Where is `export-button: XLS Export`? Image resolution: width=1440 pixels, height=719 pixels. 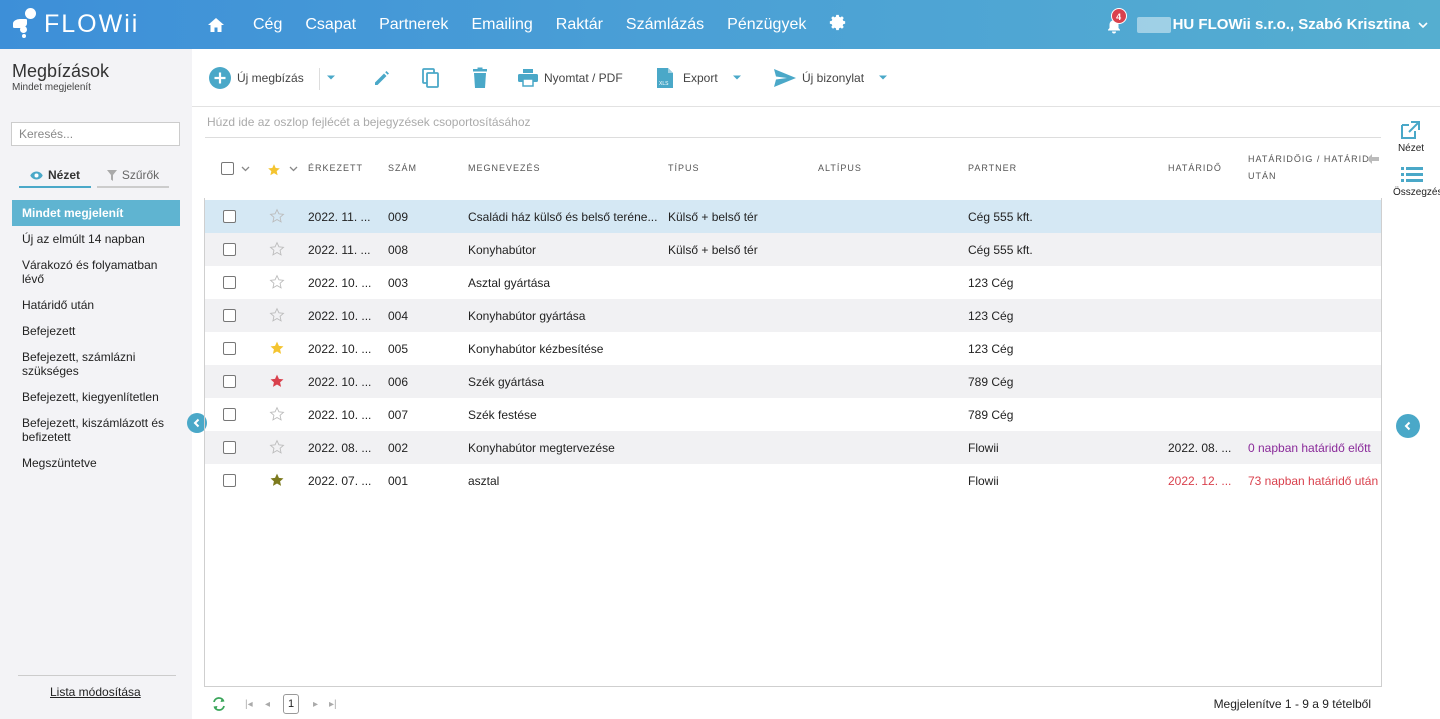 export-button: XLS Export is located at coordinates (699, 78).